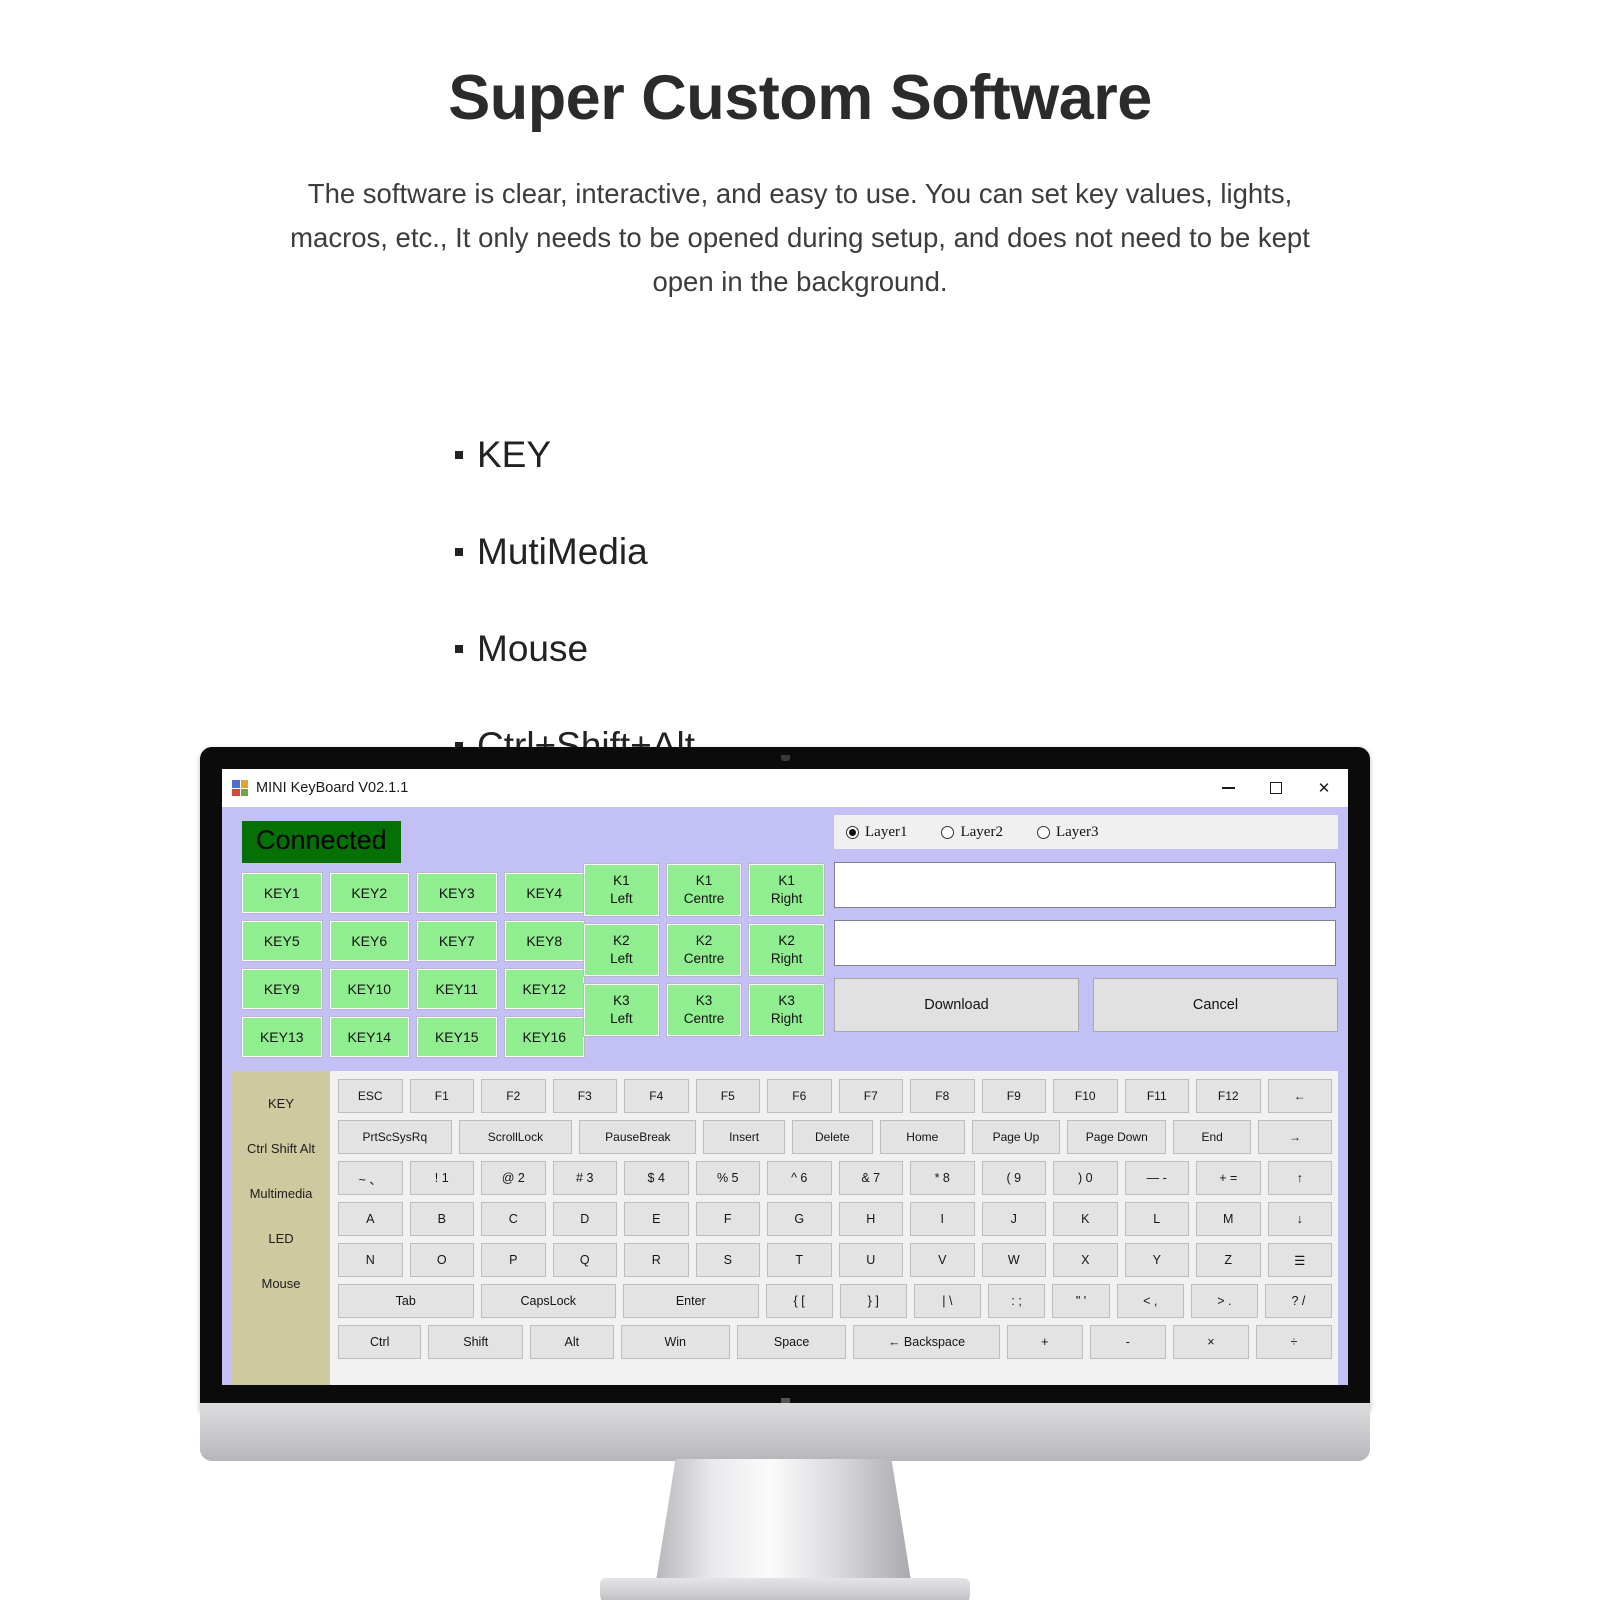 Image resolution: width=1600 pixels, height=1600 pixels. What do you see at coordinates (656, 1178) in the screenshot?
I see `keyboard-key: $ 4` at bounding box center [656, 1178].